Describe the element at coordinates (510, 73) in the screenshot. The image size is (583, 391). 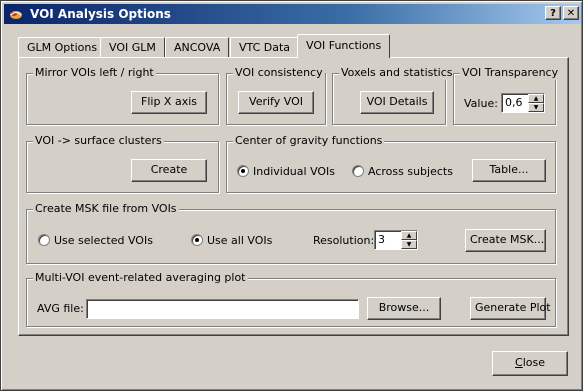
I see `transparency-group-title: VOI Transparency` at that location.